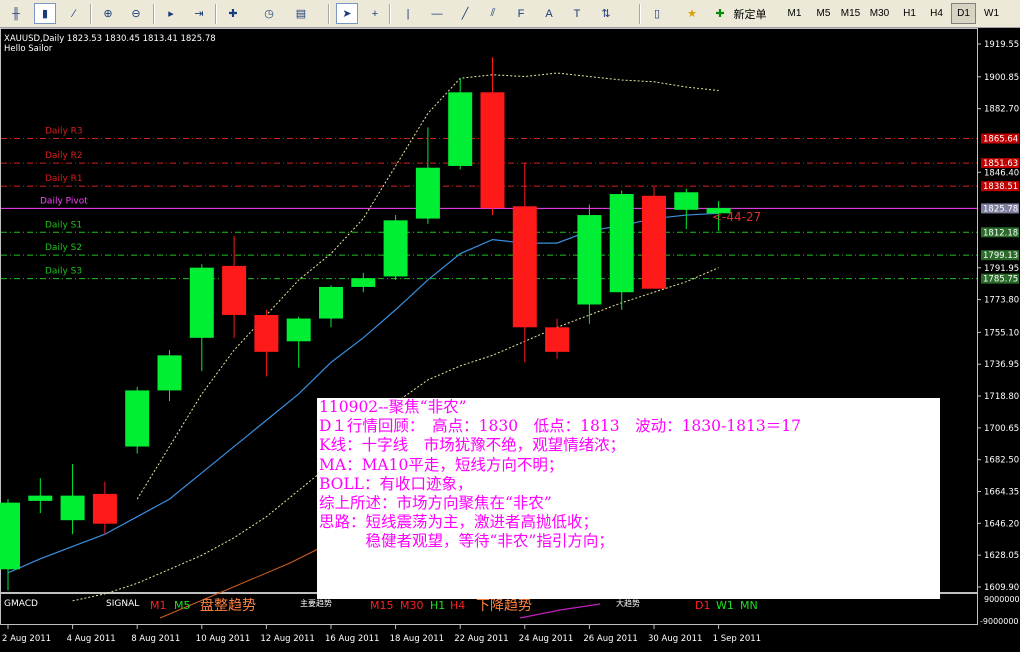 Image resolution: width=1020 pixels, height=652 pixels. What do you see at coordinates (521, 13) in the screenshot?
I see `fibonacci-icon: F` at bounding box center [521, 13].